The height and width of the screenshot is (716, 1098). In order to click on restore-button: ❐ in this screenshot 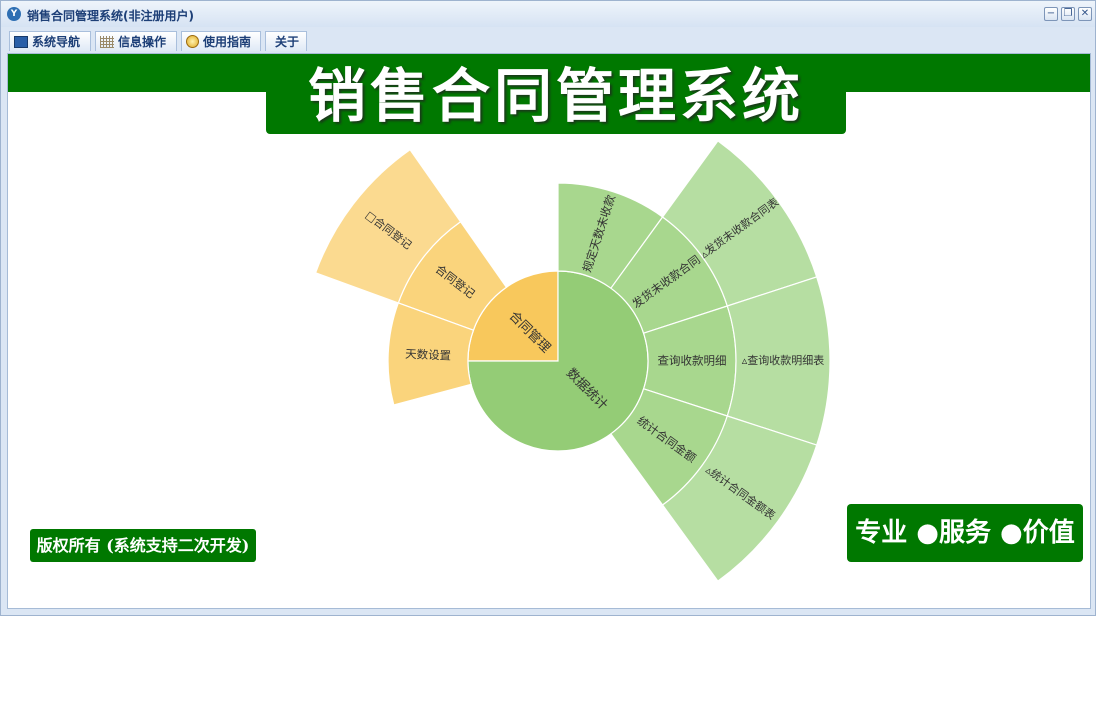, I will do `click(1068, 14)`.